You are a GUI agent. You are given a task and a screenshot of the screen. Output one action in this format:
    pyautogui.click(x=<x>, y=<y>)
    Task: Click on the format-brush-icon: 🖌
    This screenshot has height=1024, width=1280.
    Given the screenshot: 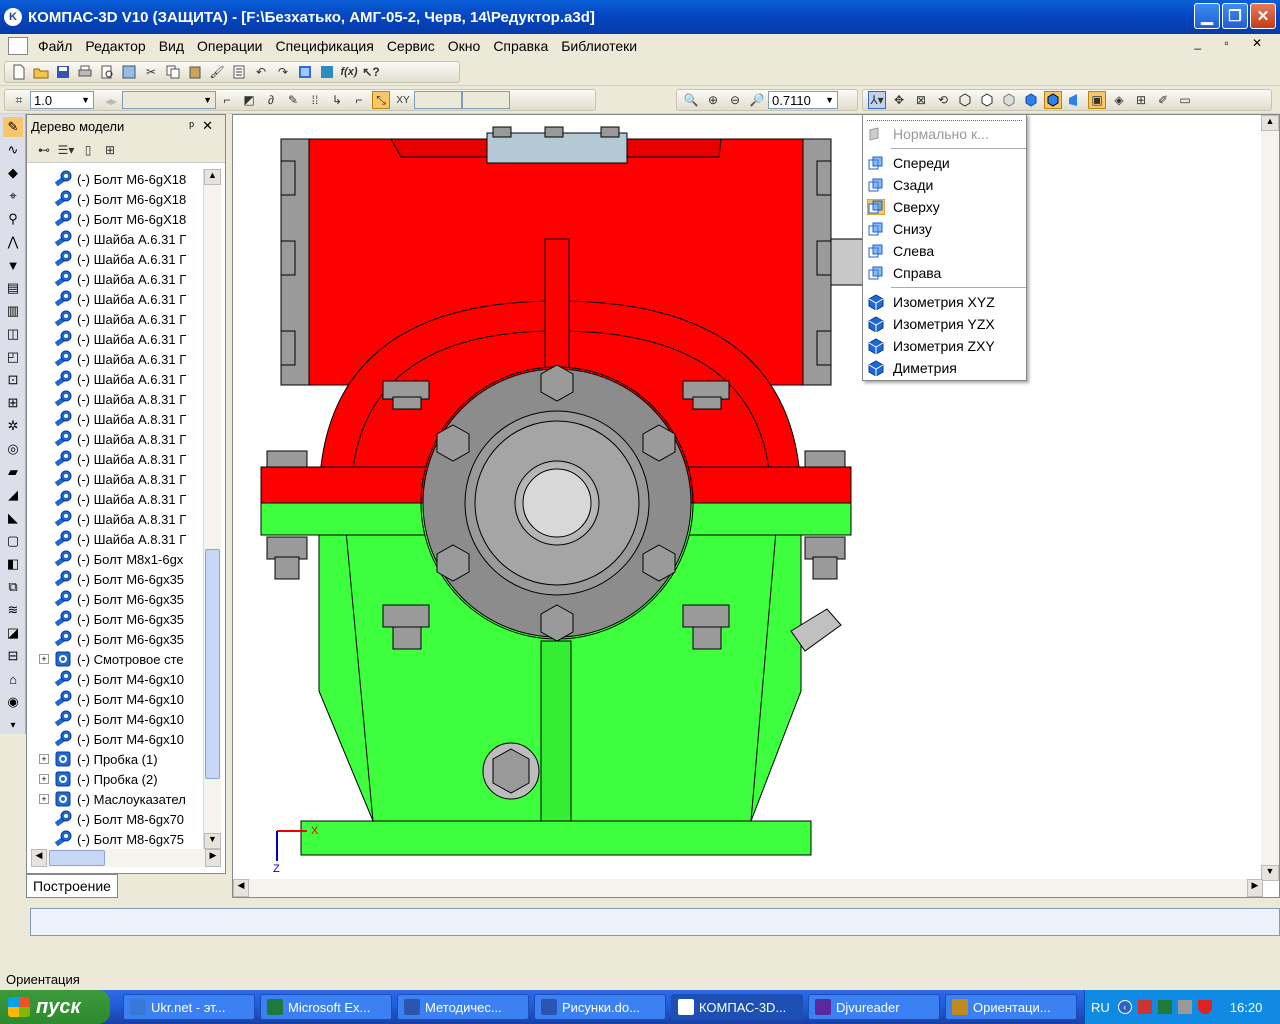 What is the action you would take?
    pyautogui.click(x=217, y=72)
    